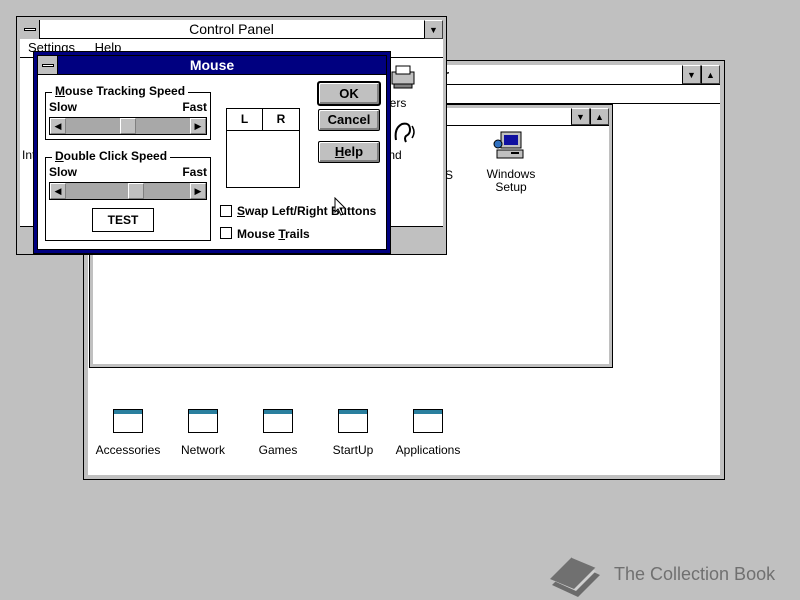 This screenshot has width=800, height=600. What do you see at coordinates (59, 156) in the screenshot?
I see `double-click-key: D` at bounding box center [59, 156].